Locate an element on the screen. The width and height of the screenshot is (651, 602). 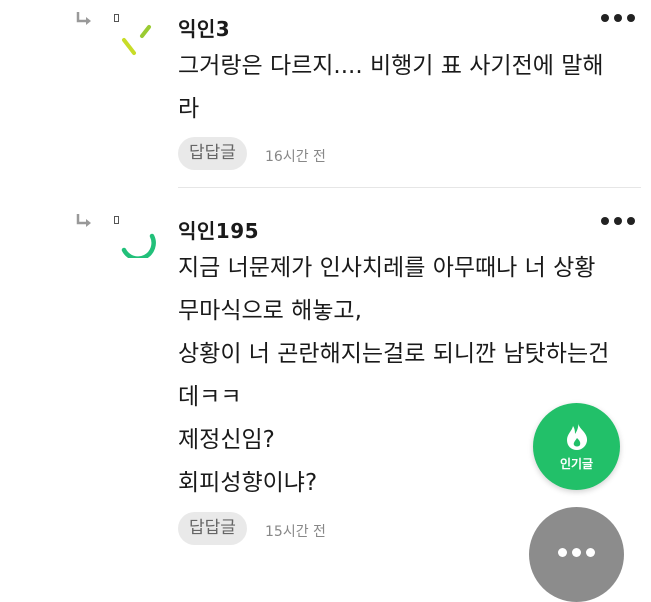
comment-time: 15시간 전 is located at coordinates (295, 532).